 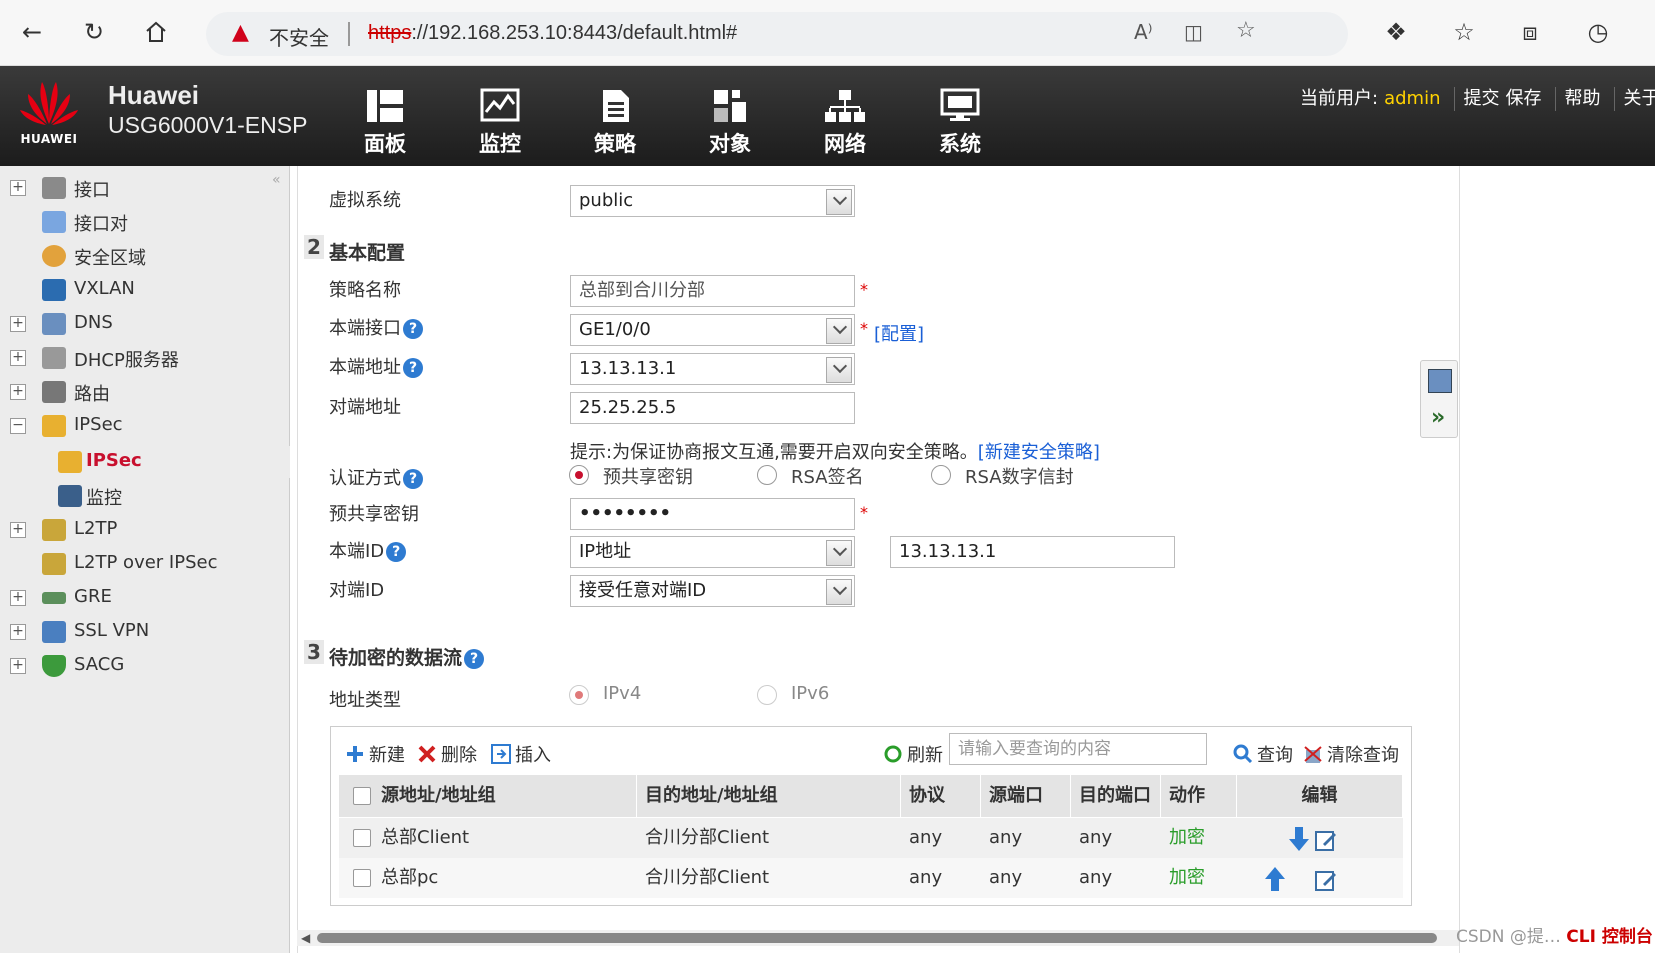 What do you see at coordinates (712, 514) in the screenshot?
I see `psk-input: ••••••••` at bounding box center [712, 514].